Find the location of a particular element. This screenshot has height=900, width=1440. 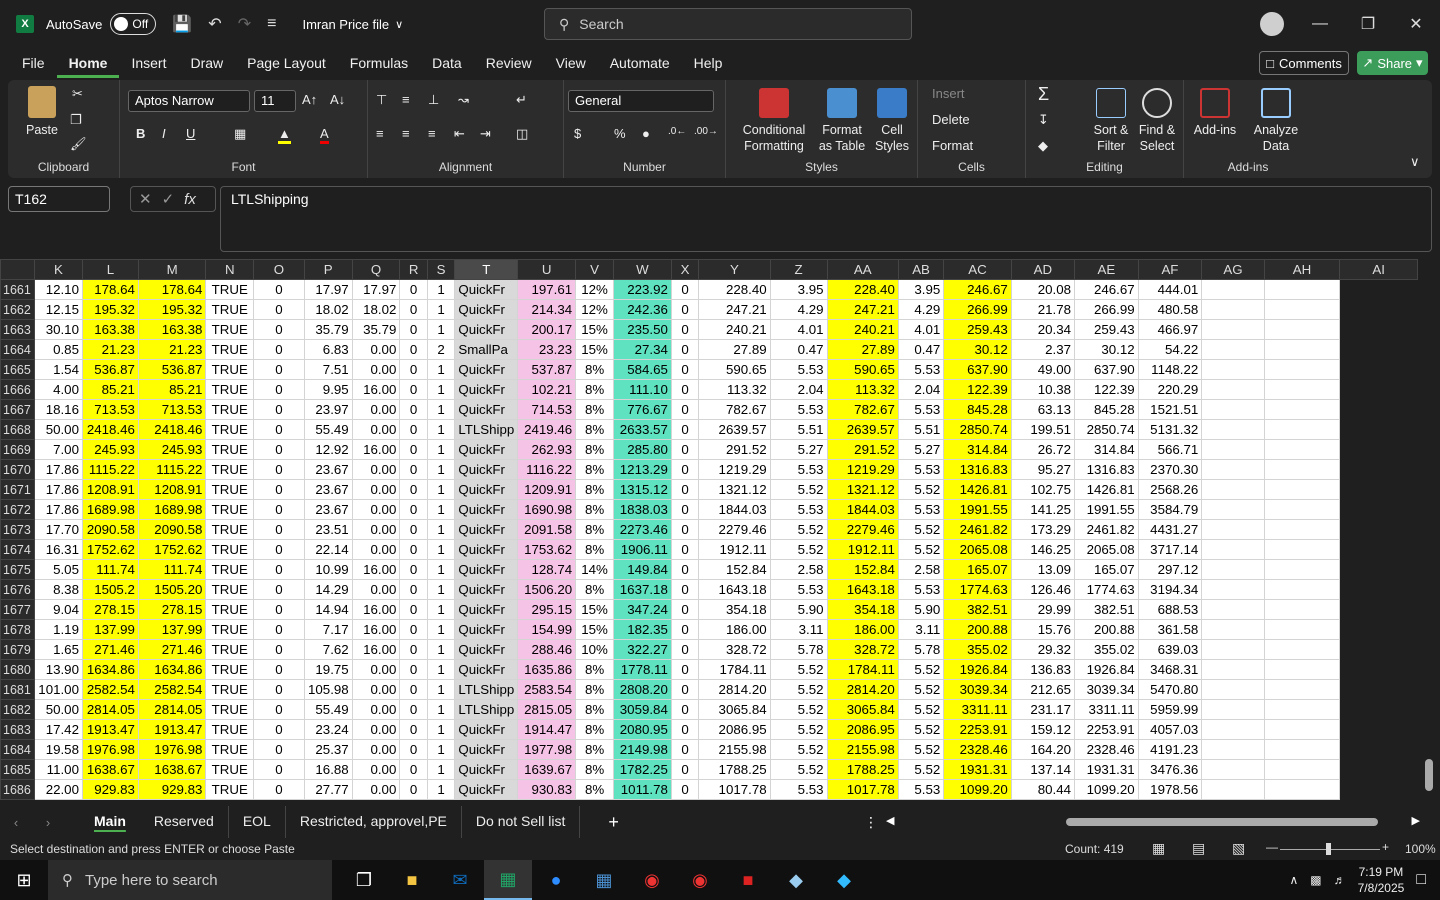

cell: 5.90 is located at coordinates (798, 609).